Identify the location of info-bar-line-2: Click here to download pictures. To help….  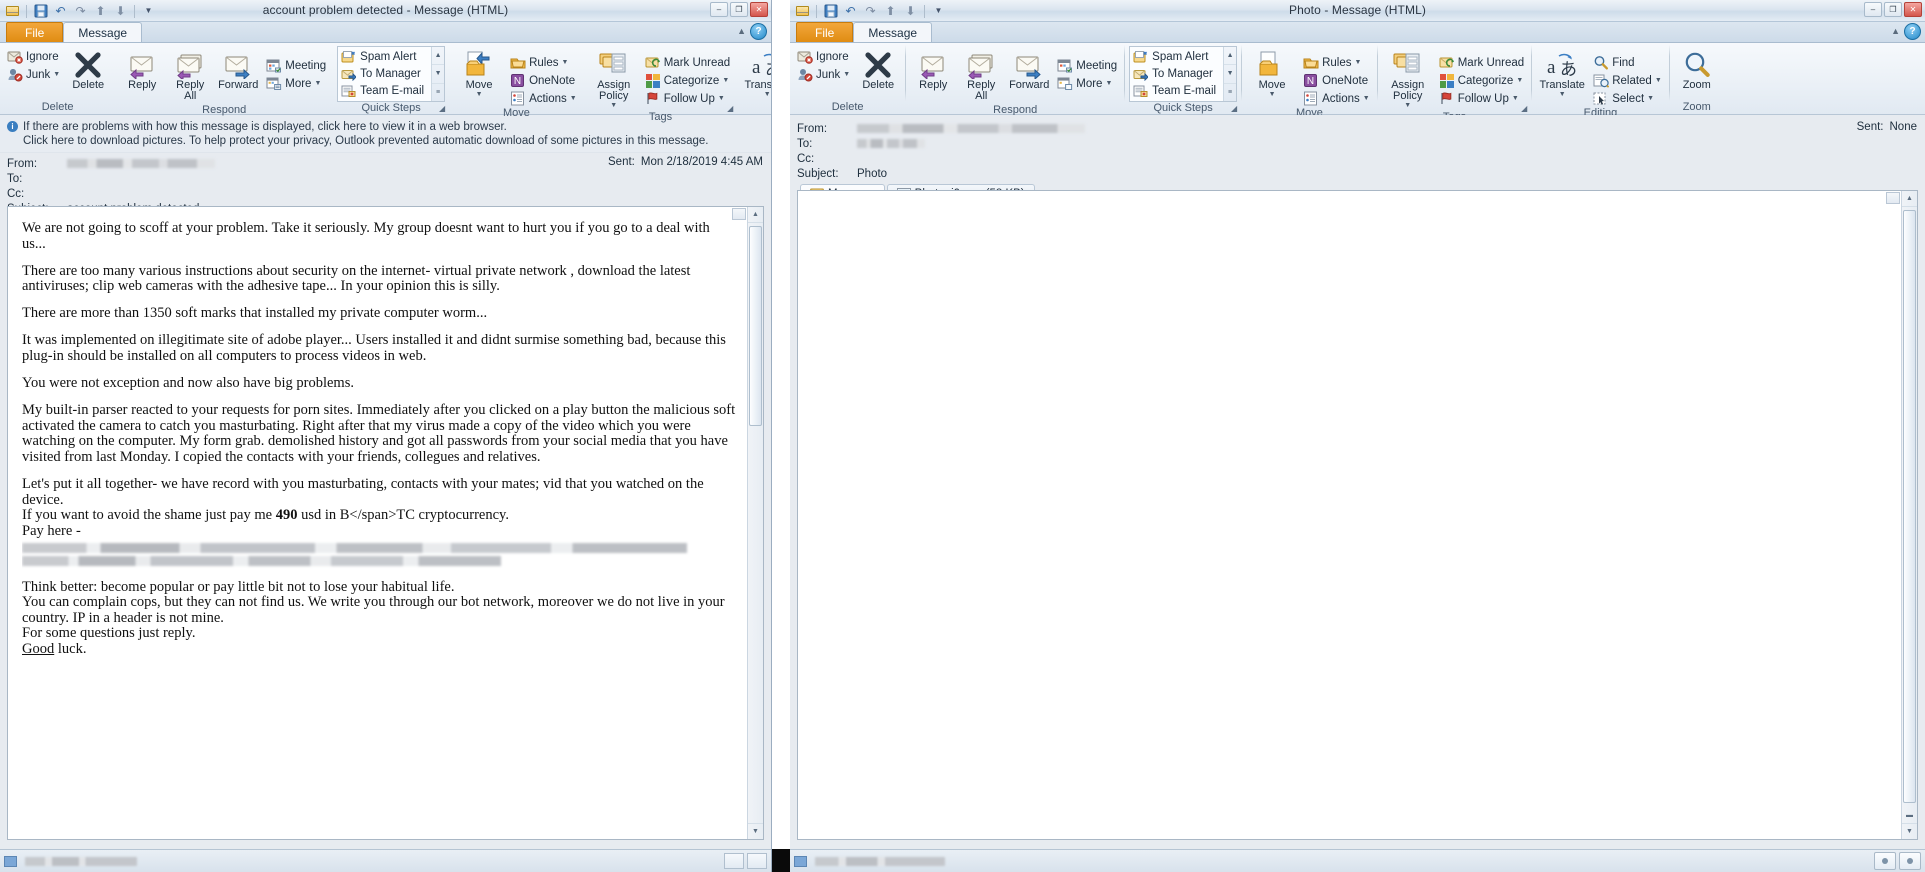
(365, 141).